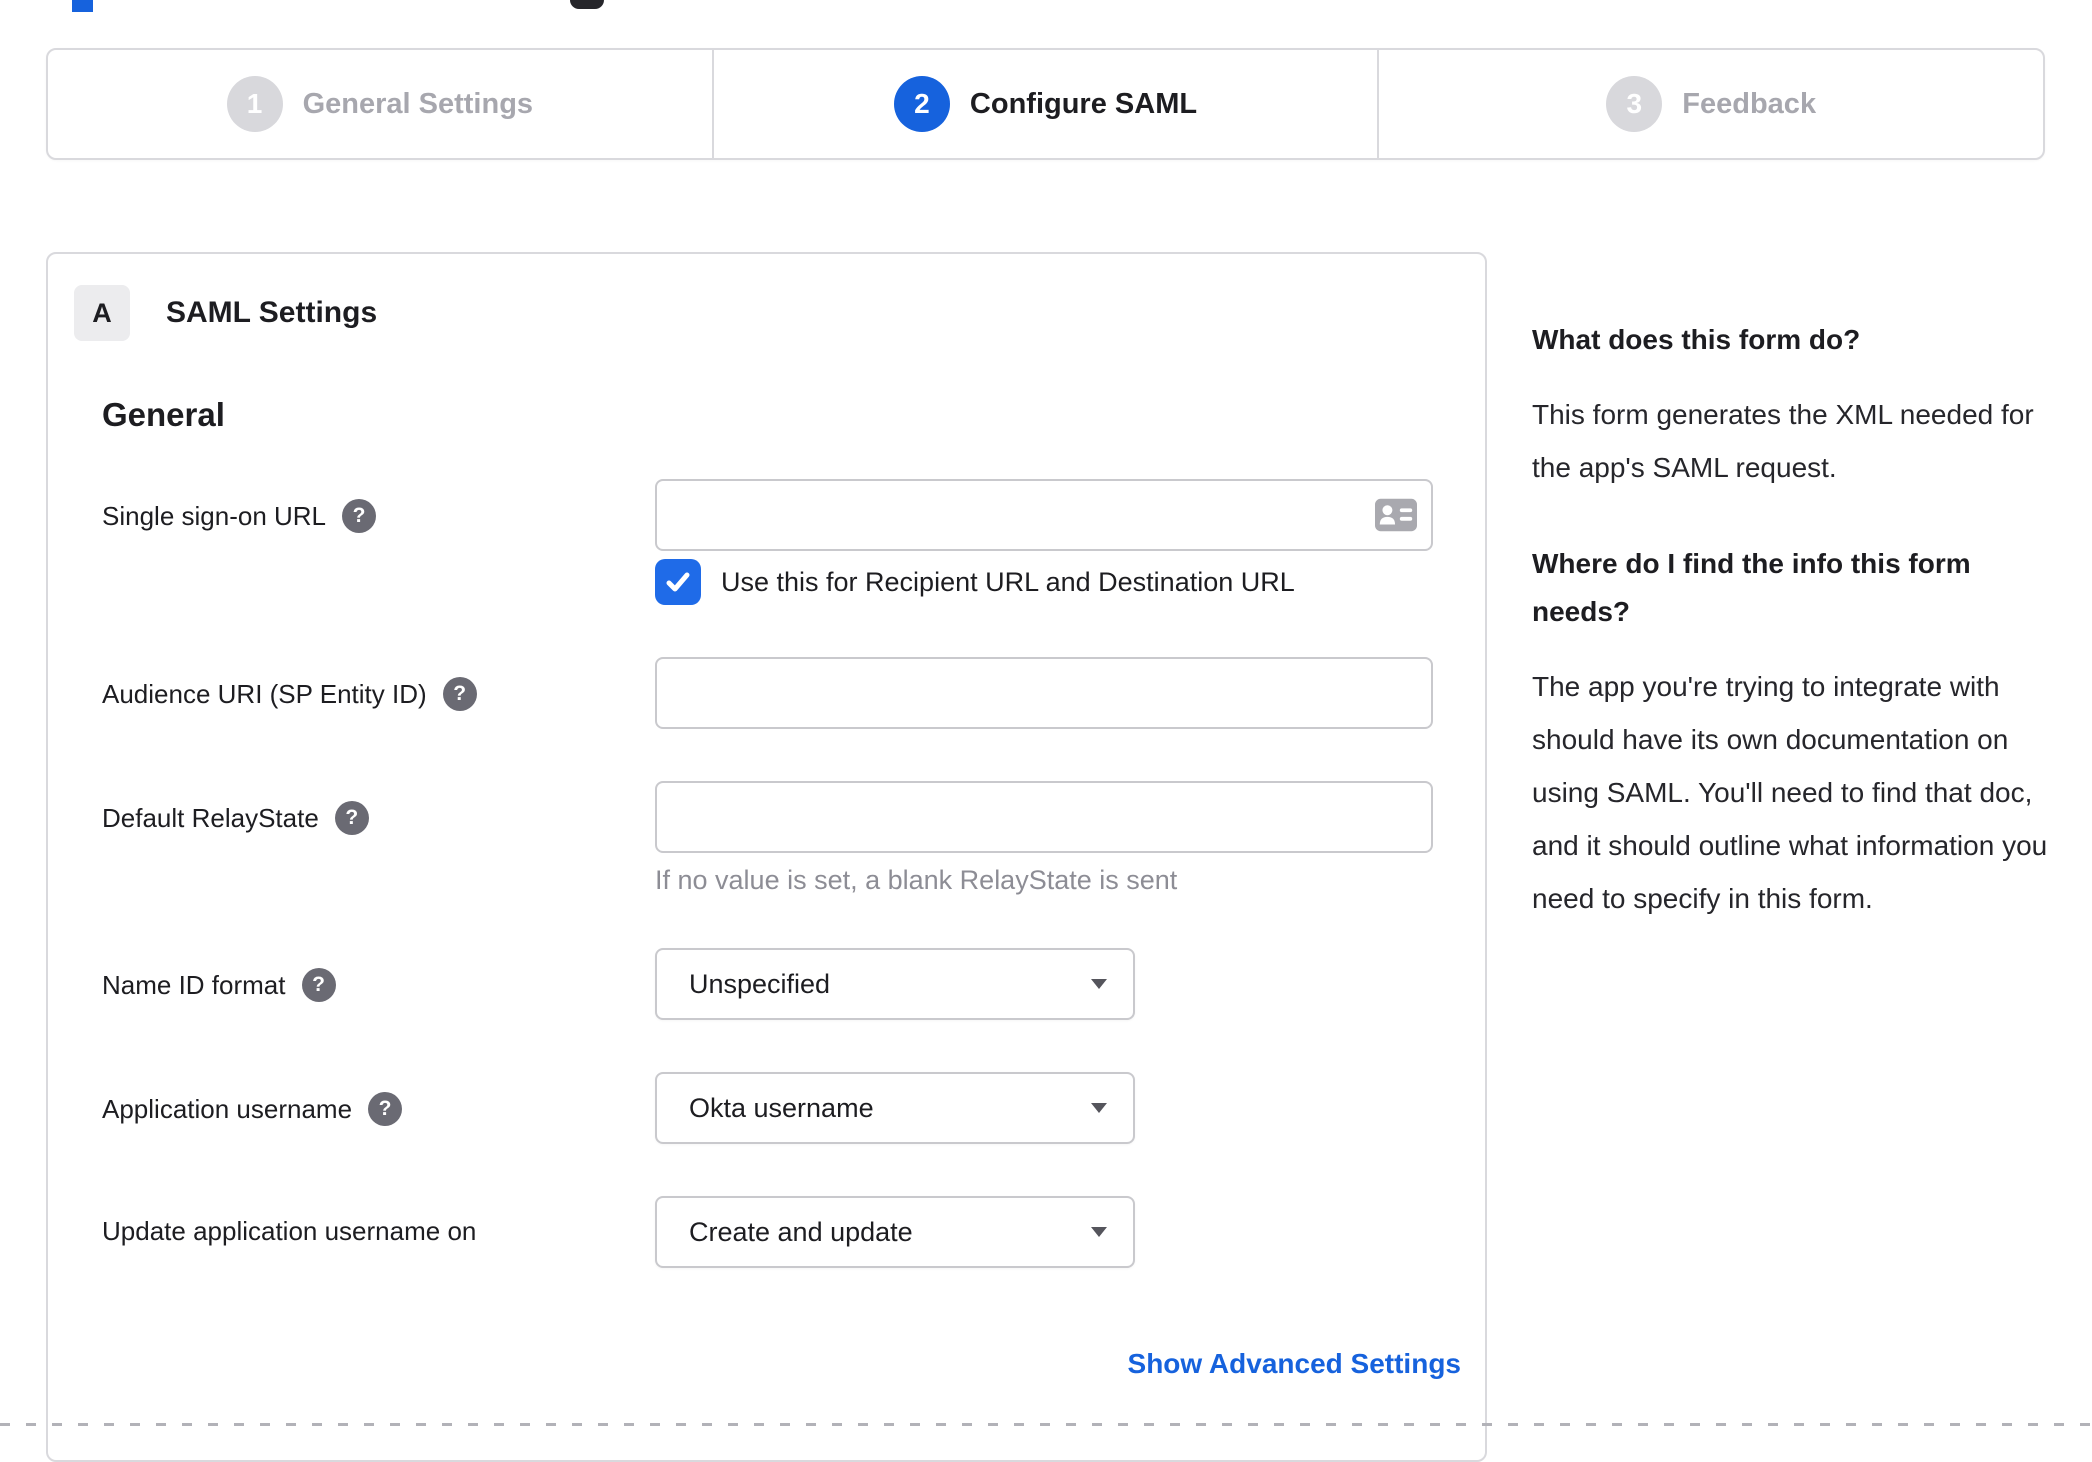  I want to click on step-configure-saml: 2 Configure SAML, so click(1044, 104).